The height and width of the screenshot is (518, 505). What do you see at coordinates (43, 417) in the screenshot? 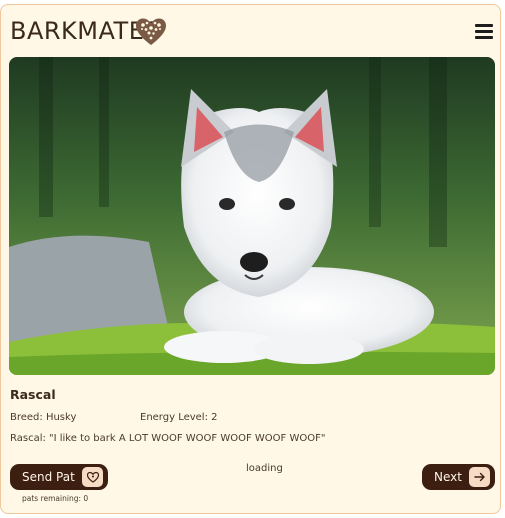
I see `breed-label: Breed: Husky` at bounding box center [43, 417].